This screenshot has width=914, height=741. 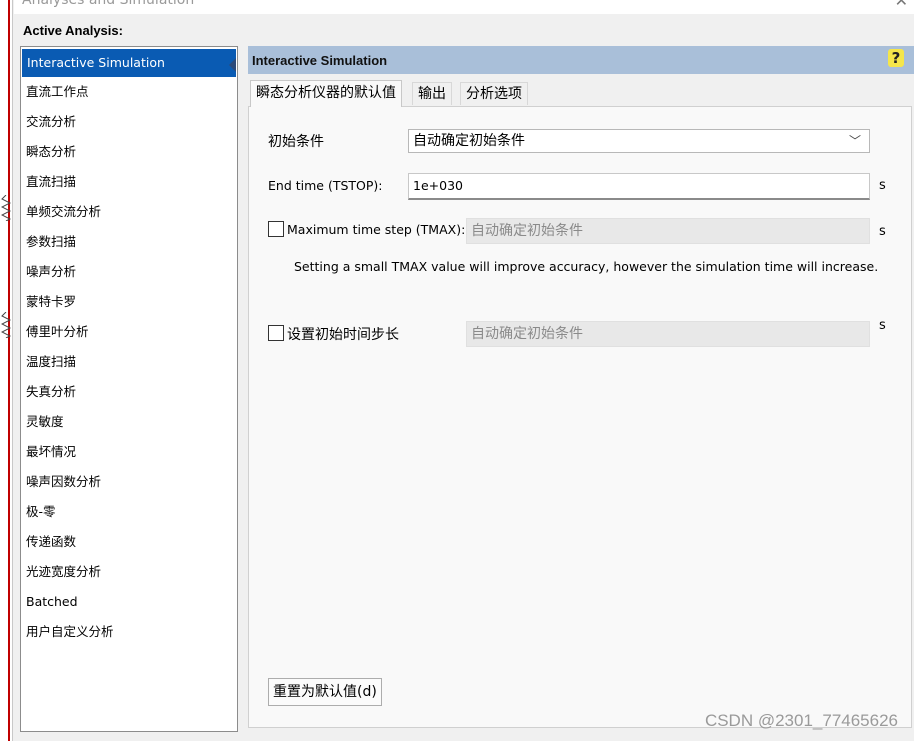 I want to click on end-time-unit: s, so click(x=882, y=185).